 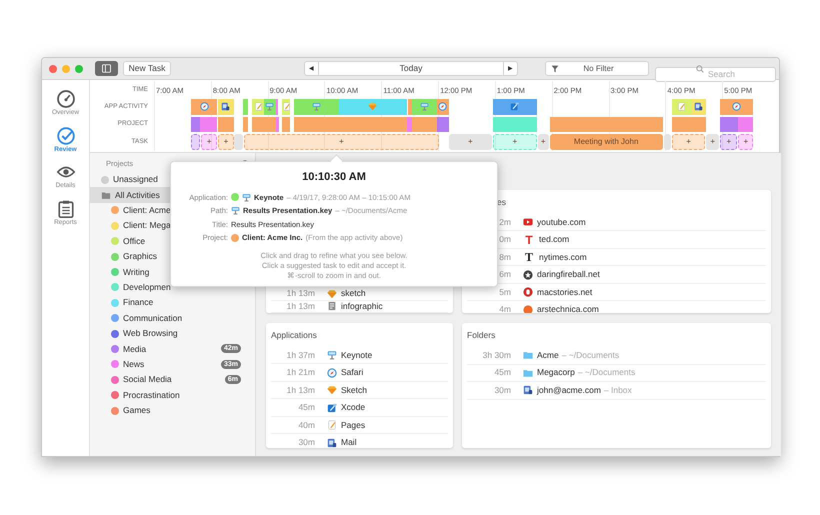 I want to click on item-detail: – Inbox, so click(x=618, y=390).